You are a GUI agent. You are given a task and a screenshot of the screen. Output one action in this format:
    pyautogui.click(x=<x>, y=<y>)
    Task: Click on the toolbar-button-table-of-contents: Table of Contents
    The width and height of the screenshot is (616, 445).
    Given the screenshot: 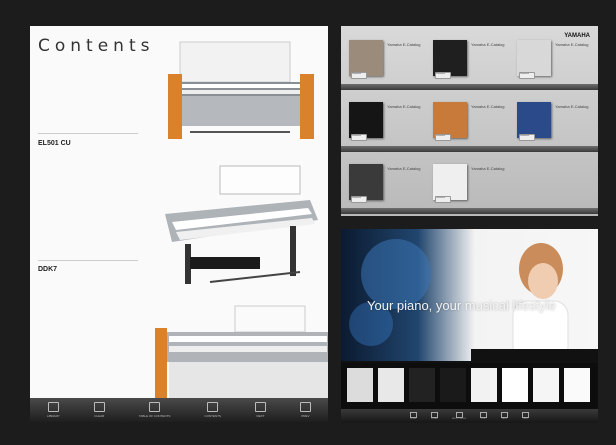 What is the action you would take?
    pyautogui.click(x=154, y=410)
    